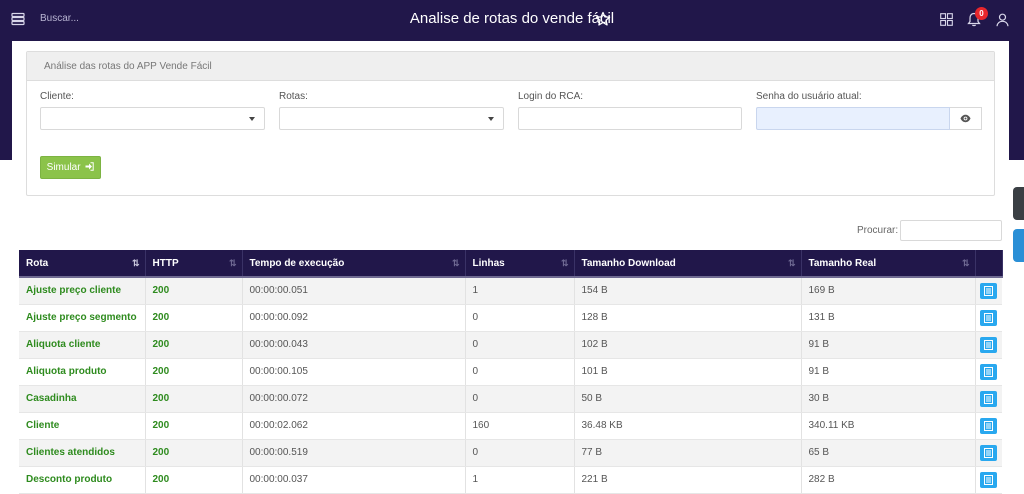 The height and width of the screenshot is (494, 1024). What do you see at coordinates (82, 291) in the screenshot?
I see `route-name-cell: Ajuste preço cliente` at bounding box center [82, 291].